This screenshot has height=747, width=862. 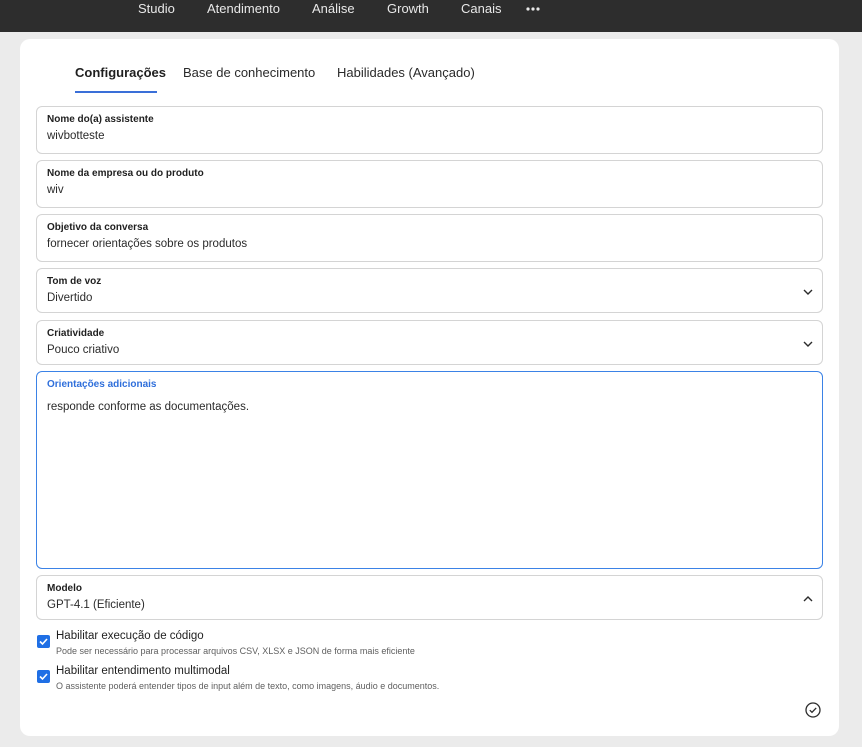 What do you see at coordinates (74, 281) in the screenshot?
I see `tone-label: Tom de voz` at bounding box center [74, 281].